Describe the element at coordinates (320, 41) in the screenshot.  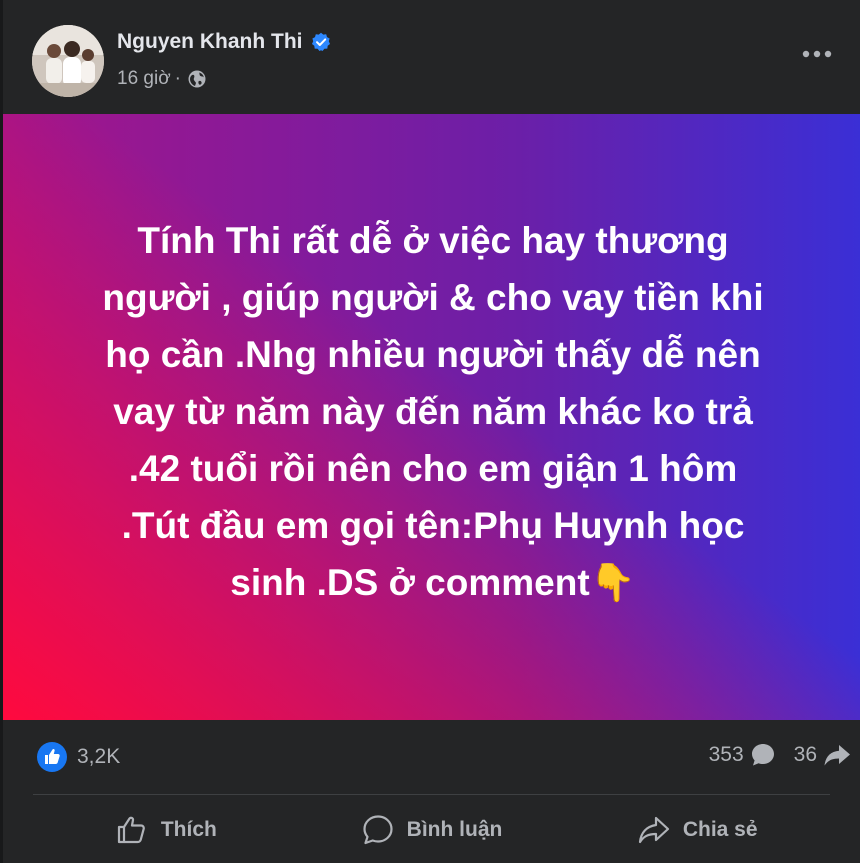
I see `verified-badge-icon` at that location.